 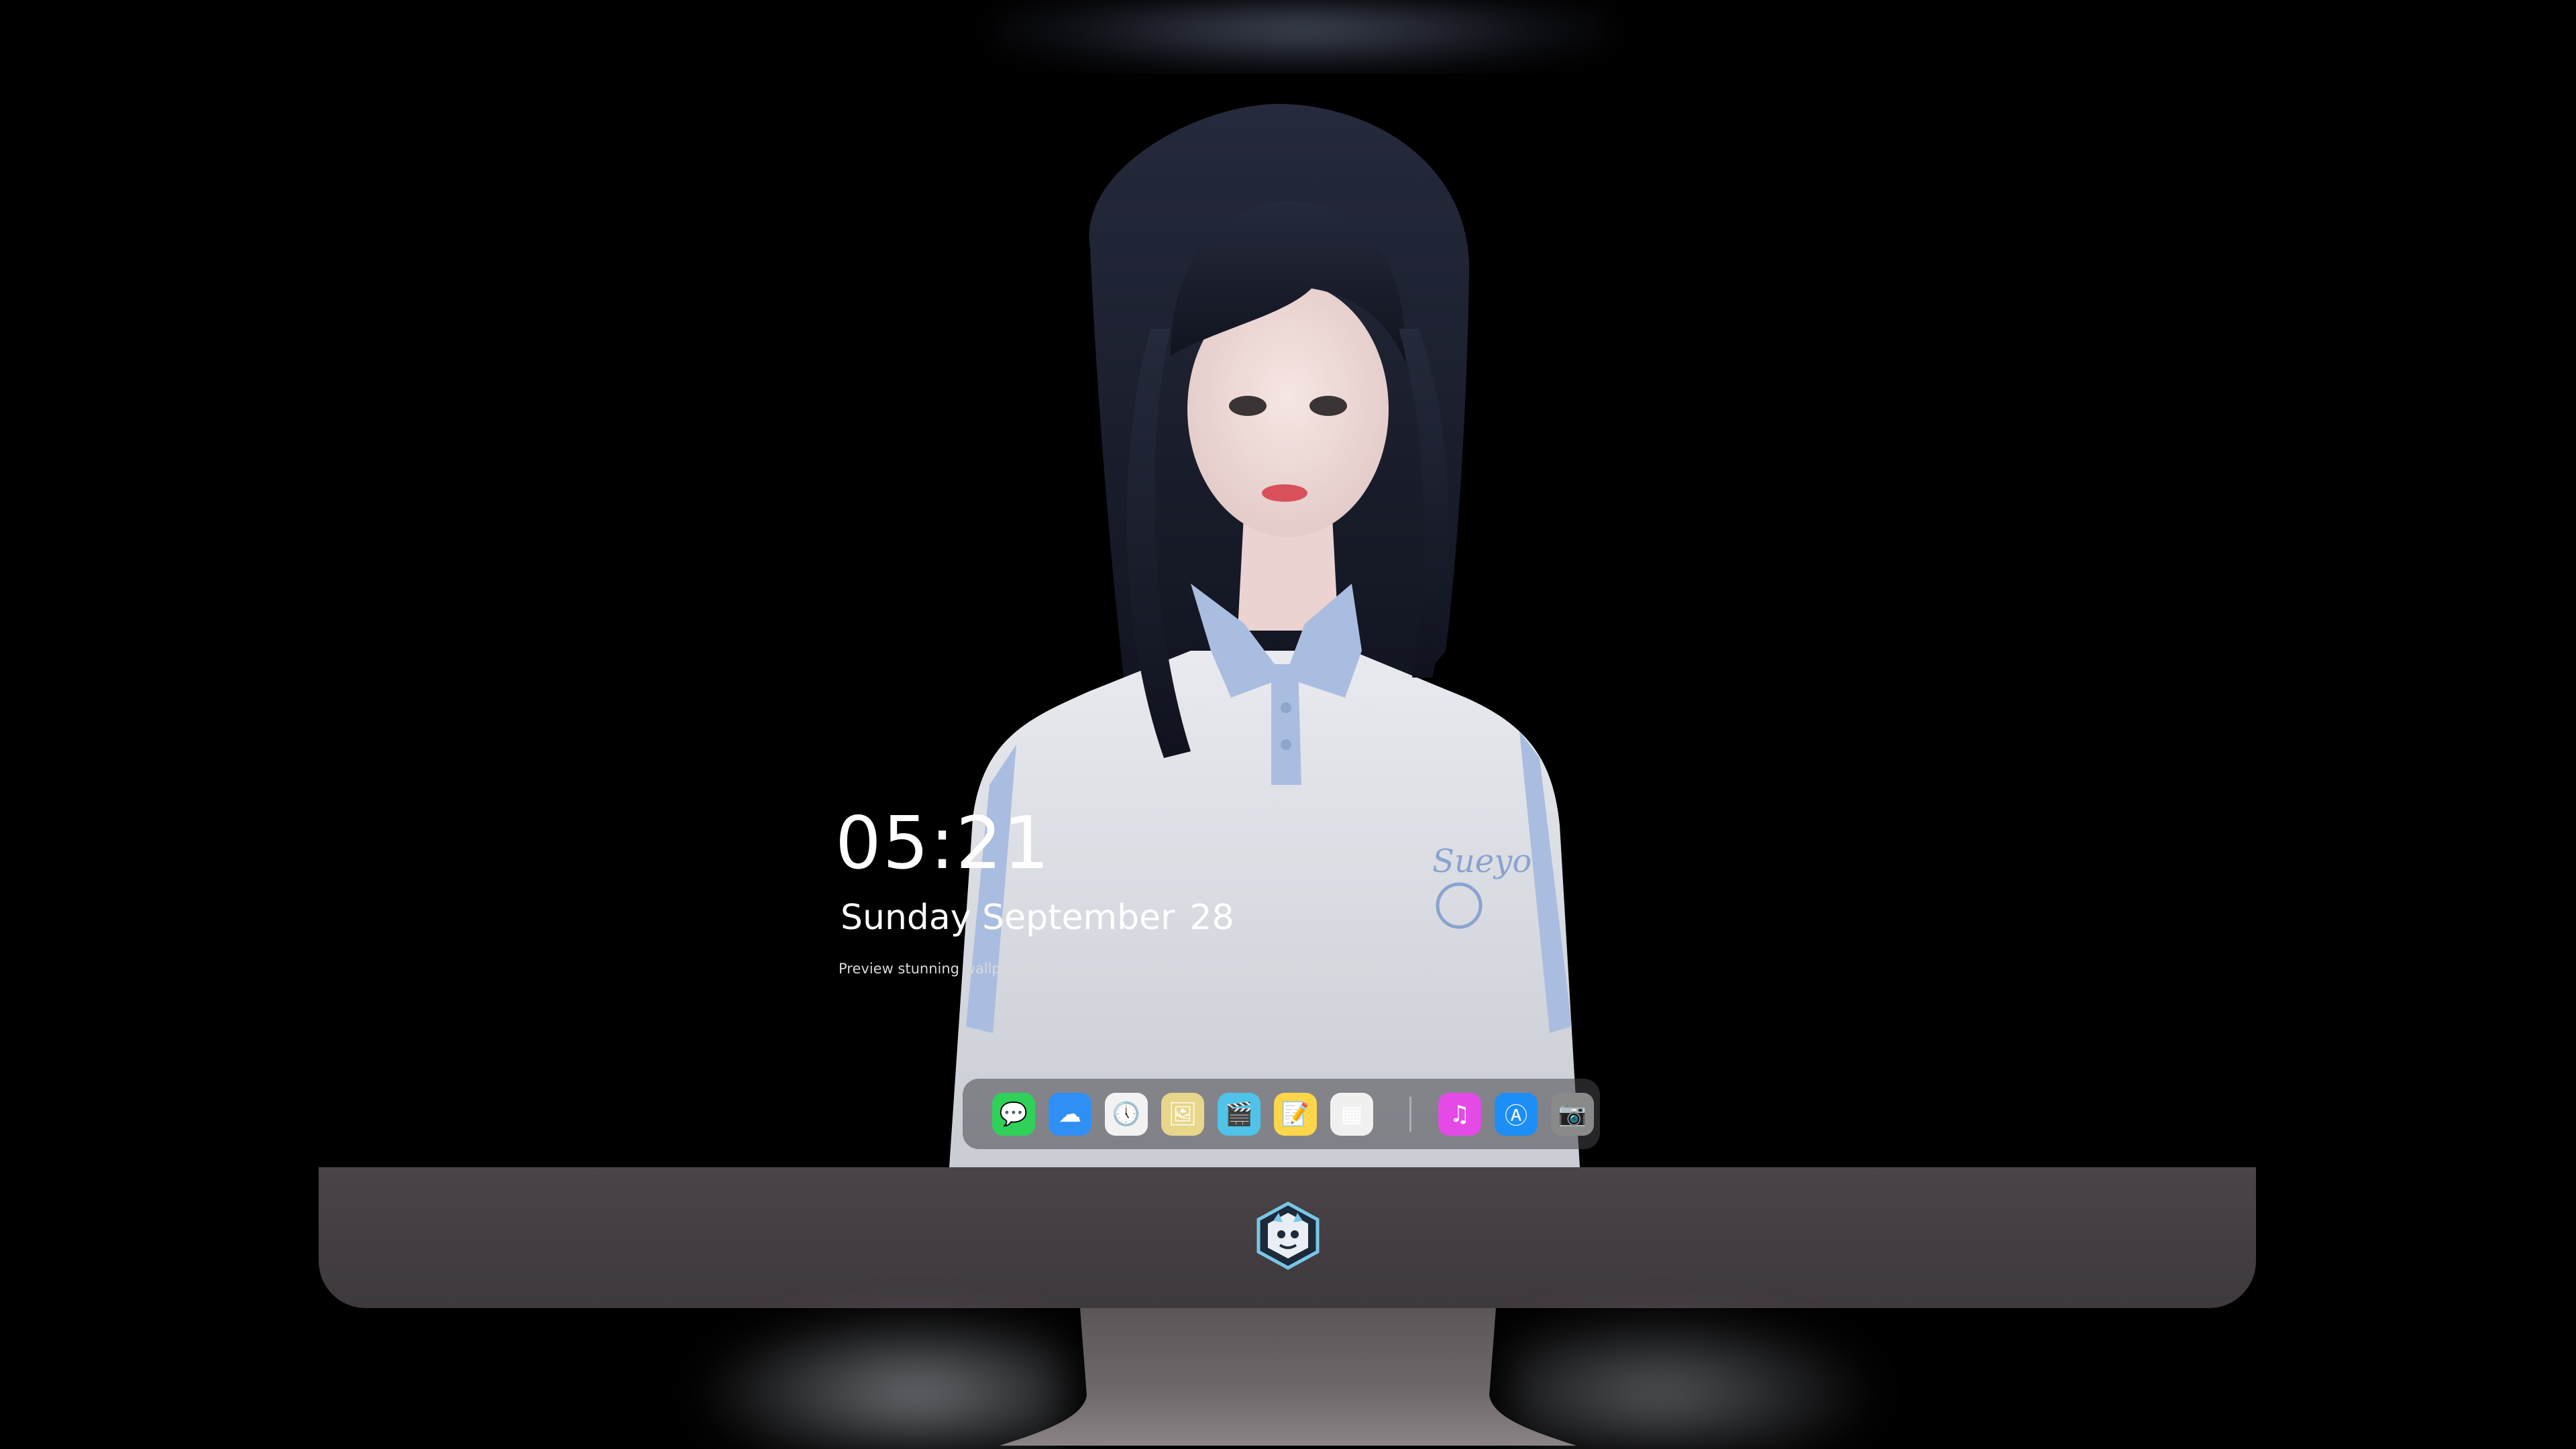 I want to click on dock-separator, so click(x=1410, y=1114).